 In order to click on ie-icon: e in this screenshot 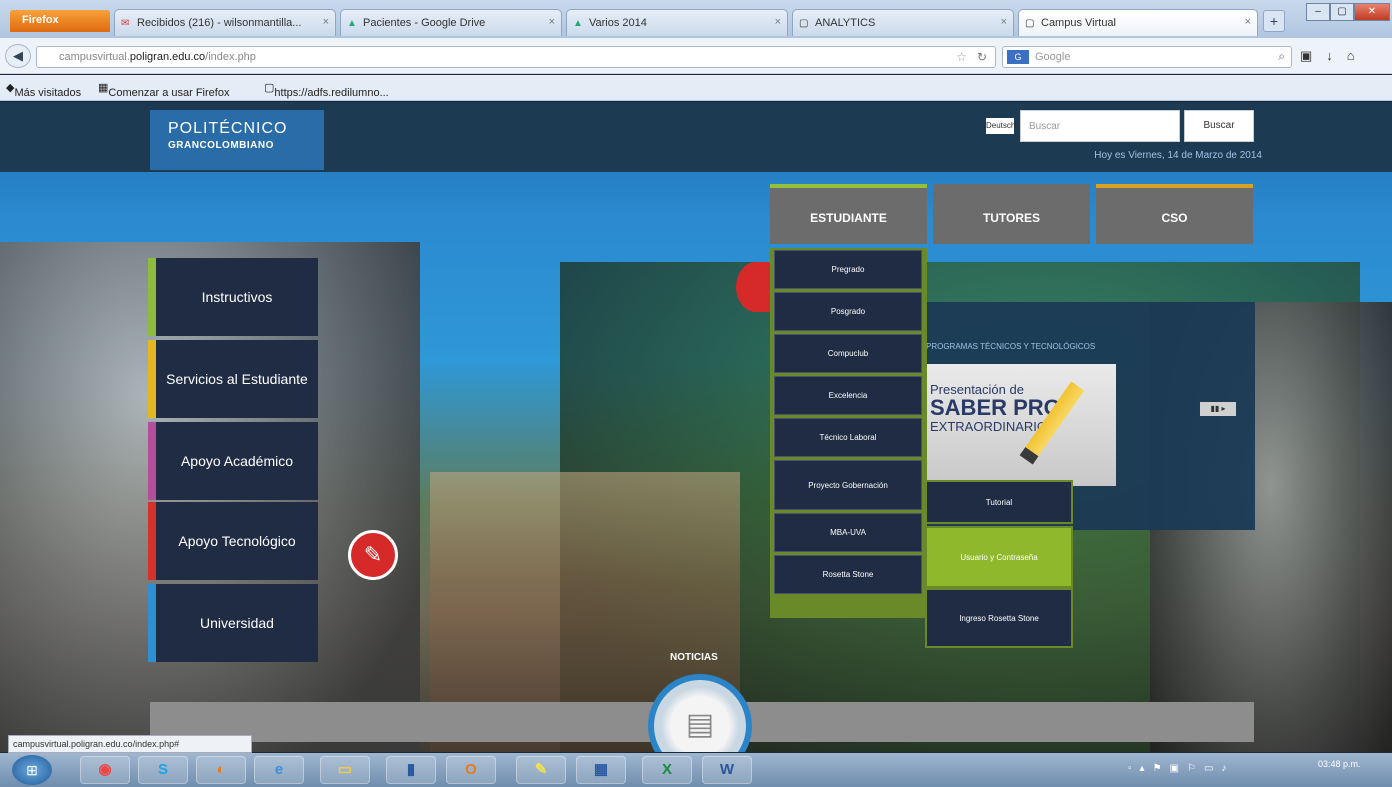, I will do `click(279, 770)`.